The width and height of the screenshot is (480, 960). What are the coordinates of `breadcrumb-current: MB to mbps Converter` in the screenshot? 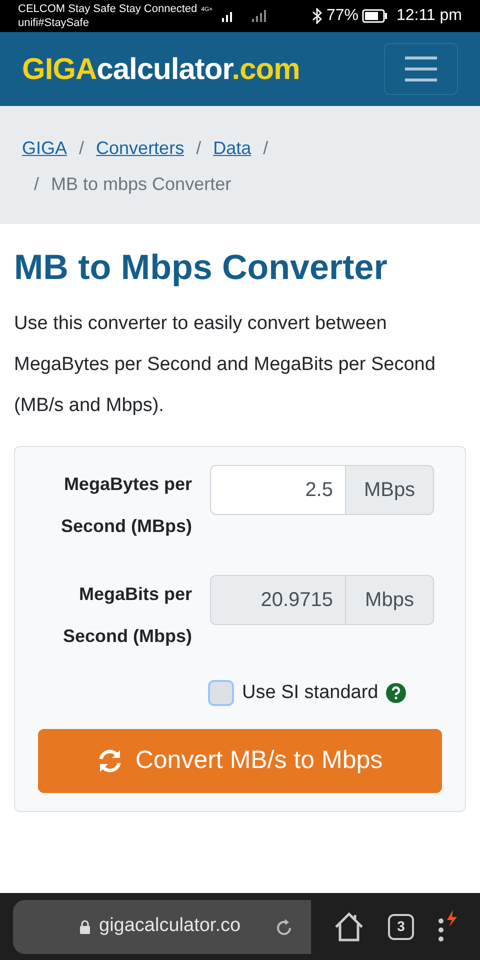 It's located at (141, 184).